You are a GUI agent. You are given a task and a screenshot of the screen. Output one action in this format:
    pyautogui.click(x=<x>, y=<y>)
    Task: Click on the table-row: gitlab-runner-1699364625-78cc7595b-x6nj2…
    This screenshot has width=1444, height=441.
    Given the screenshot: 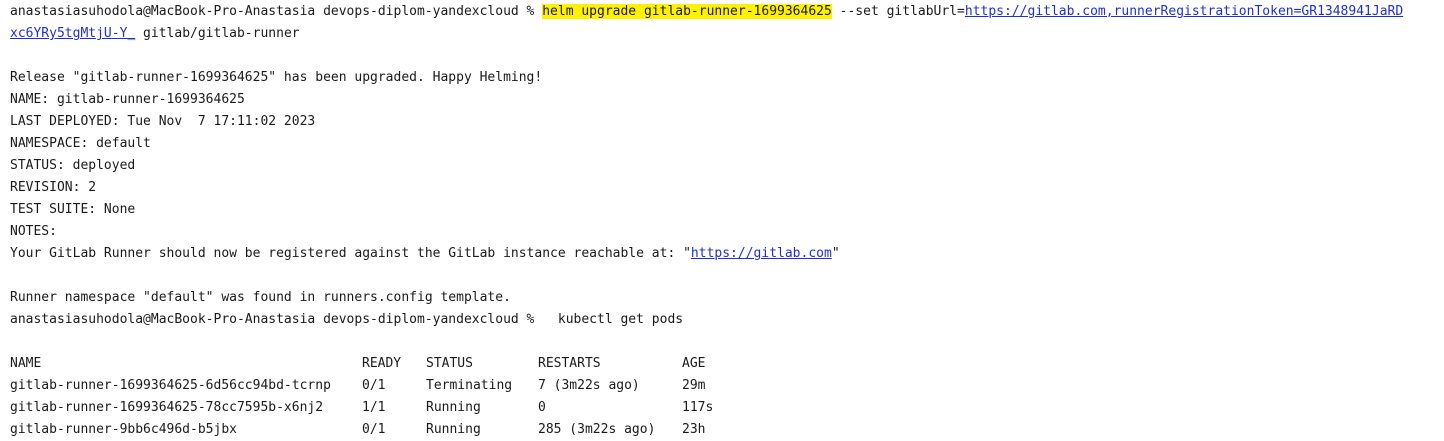 What is the action you would take?
    pyautogui.click(x=725, y=408)
    